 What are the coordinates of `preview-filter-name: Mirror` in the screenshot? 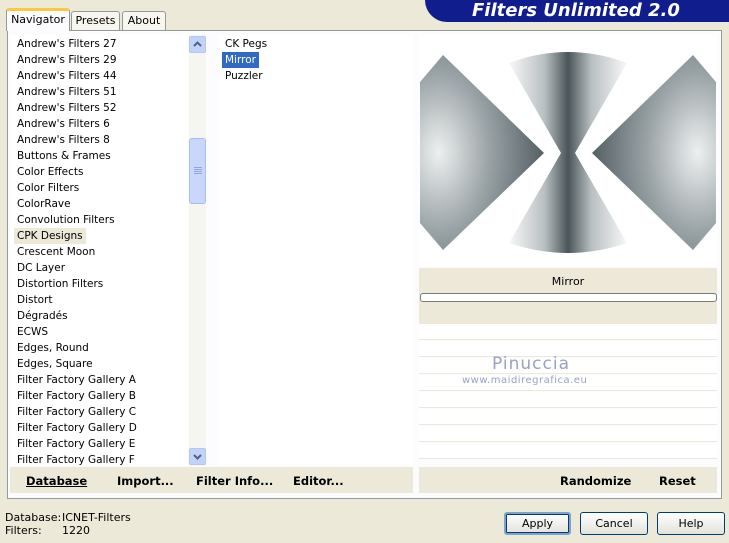 It's located at (568, 281).